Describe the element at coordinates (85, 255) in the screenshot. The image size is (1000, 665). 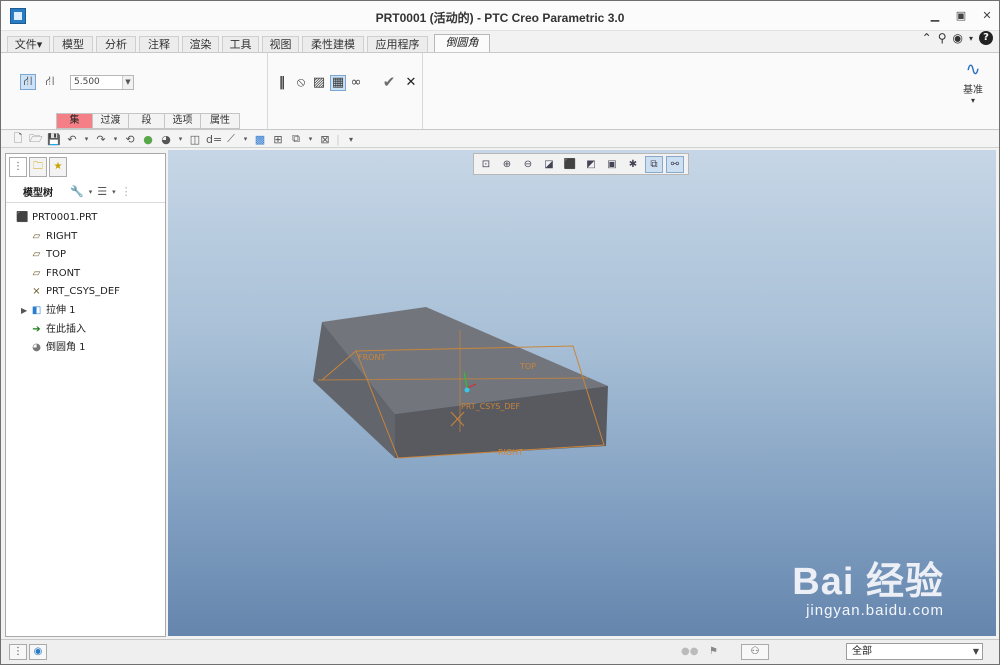
I see `tree-node-top: ▱ TOP` at that location.